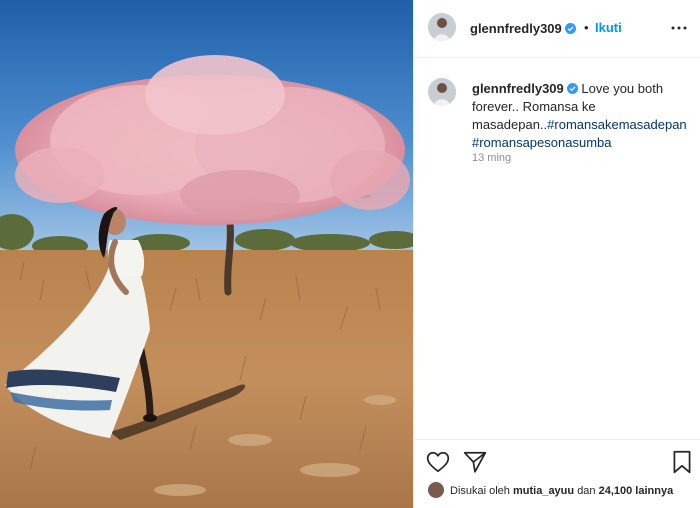 Image resolution: width=700 pixels, height=508 pixels. Describe the element at coordinates (586, 491) in the screenshot. I see `likes-conjunction: dan` at that location.